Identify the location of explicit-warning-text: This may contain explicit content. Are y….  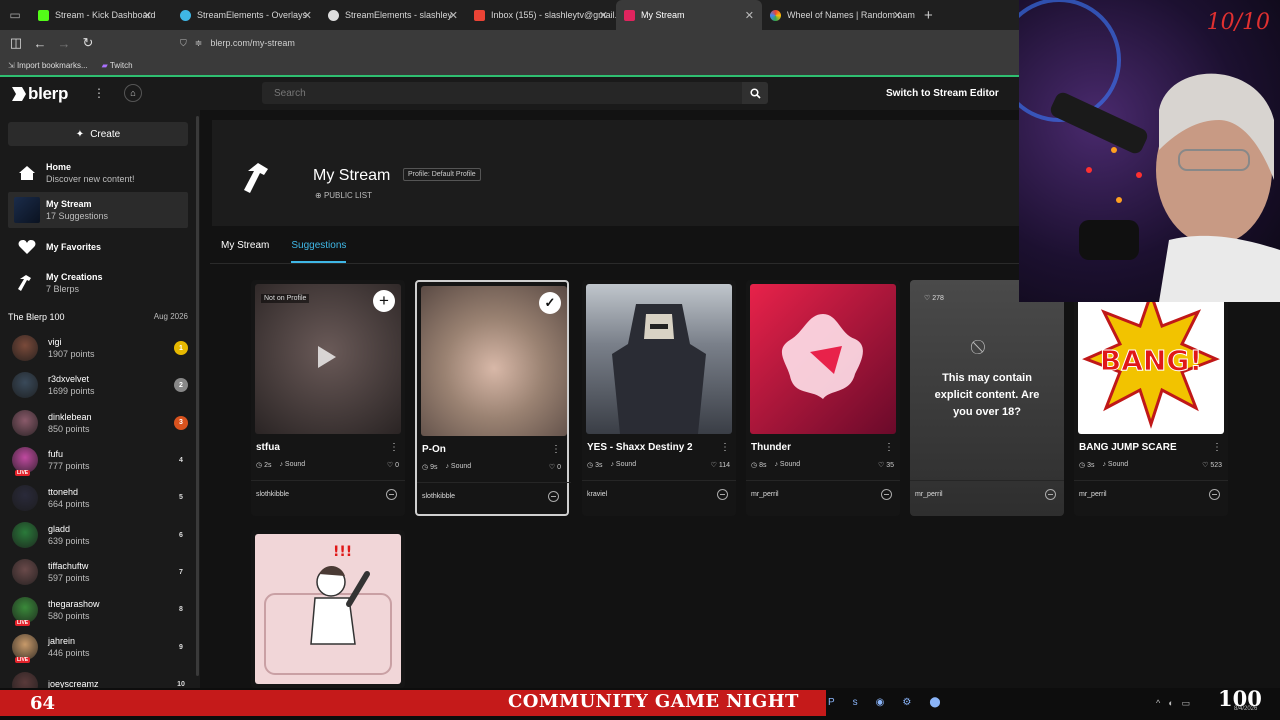
(987, 395).